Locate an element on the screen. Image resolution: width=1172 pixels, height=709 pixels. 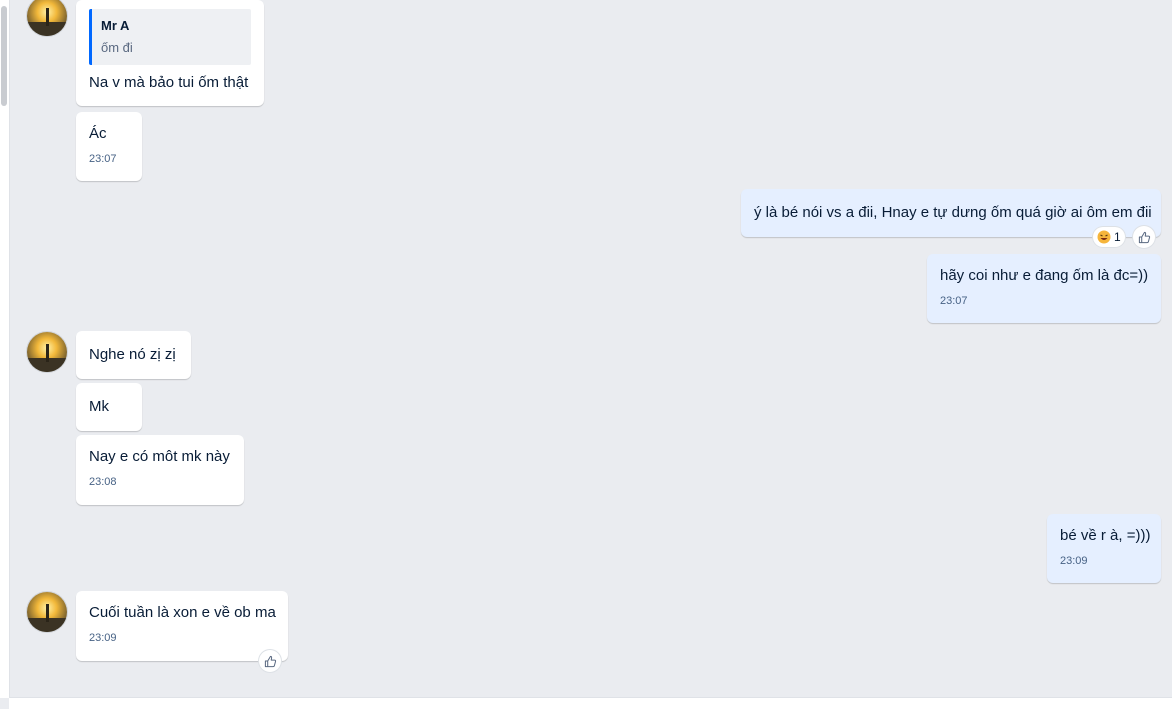
left-scroll-rail is located at coordinates (5, 349).